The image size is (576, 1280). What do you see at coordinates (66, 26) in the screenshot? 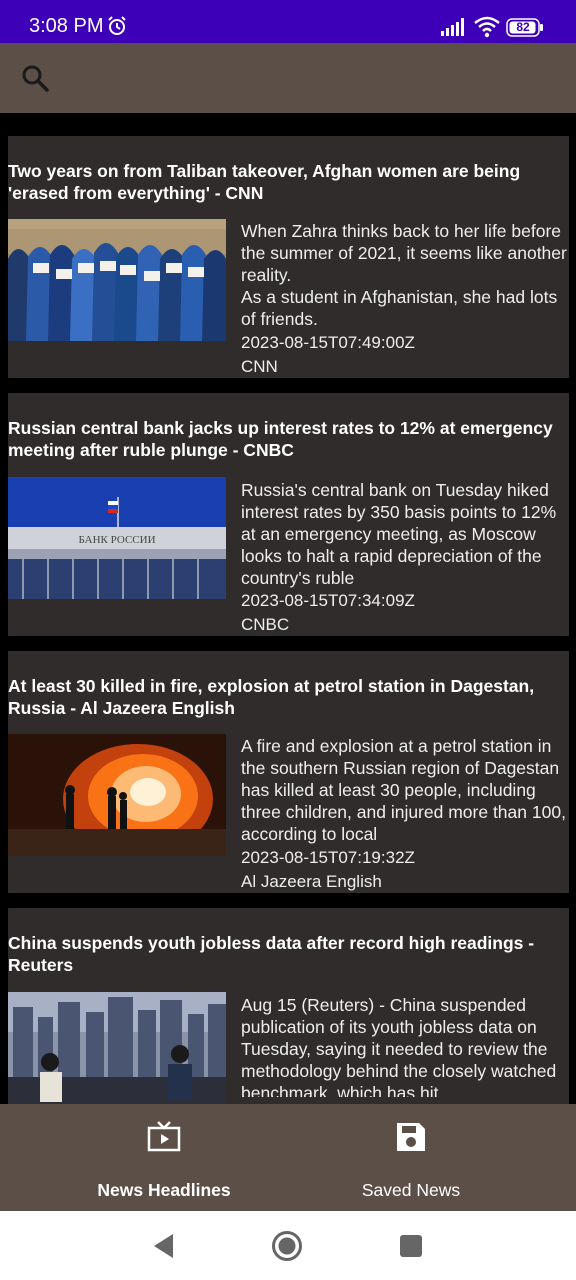
I see `status-time: 3:08 PM` at bounding box center [66, 26].